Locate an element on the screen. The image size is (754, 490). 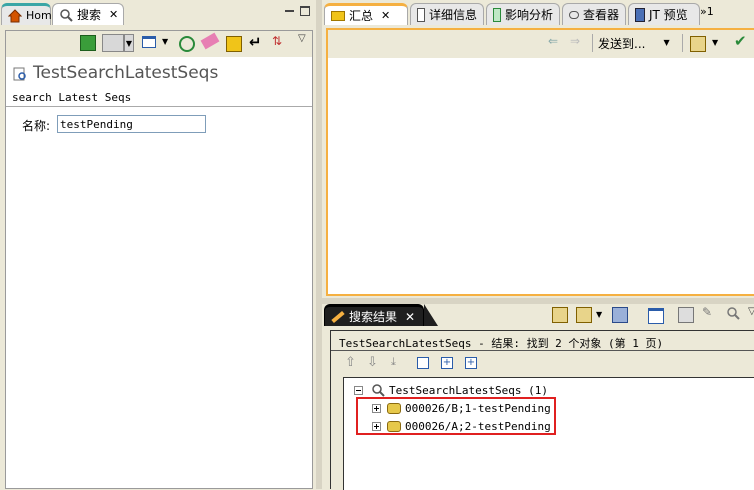
collapse-all-icon is located at coordinates (423, 363).